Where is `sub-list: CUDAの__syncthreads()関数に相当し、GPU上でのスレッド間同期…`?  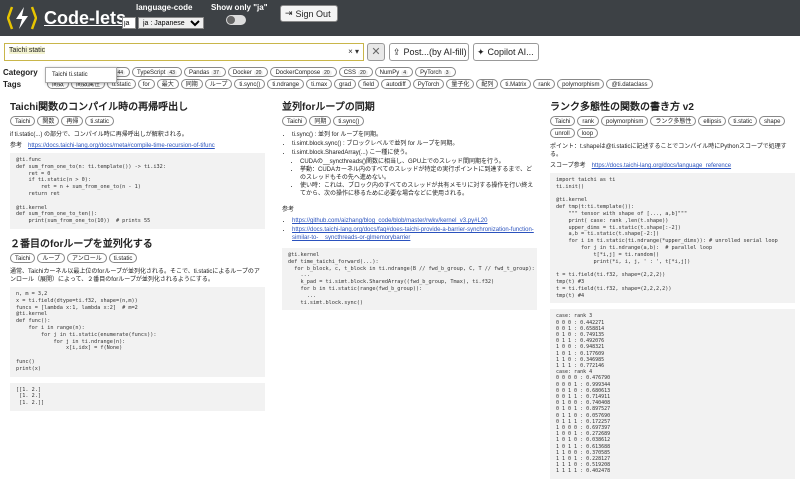
sub-list: CUDAの__syncthreads()関数に相当し、GPU上でのスレッド間同期… is located at coordinates (418, 178).